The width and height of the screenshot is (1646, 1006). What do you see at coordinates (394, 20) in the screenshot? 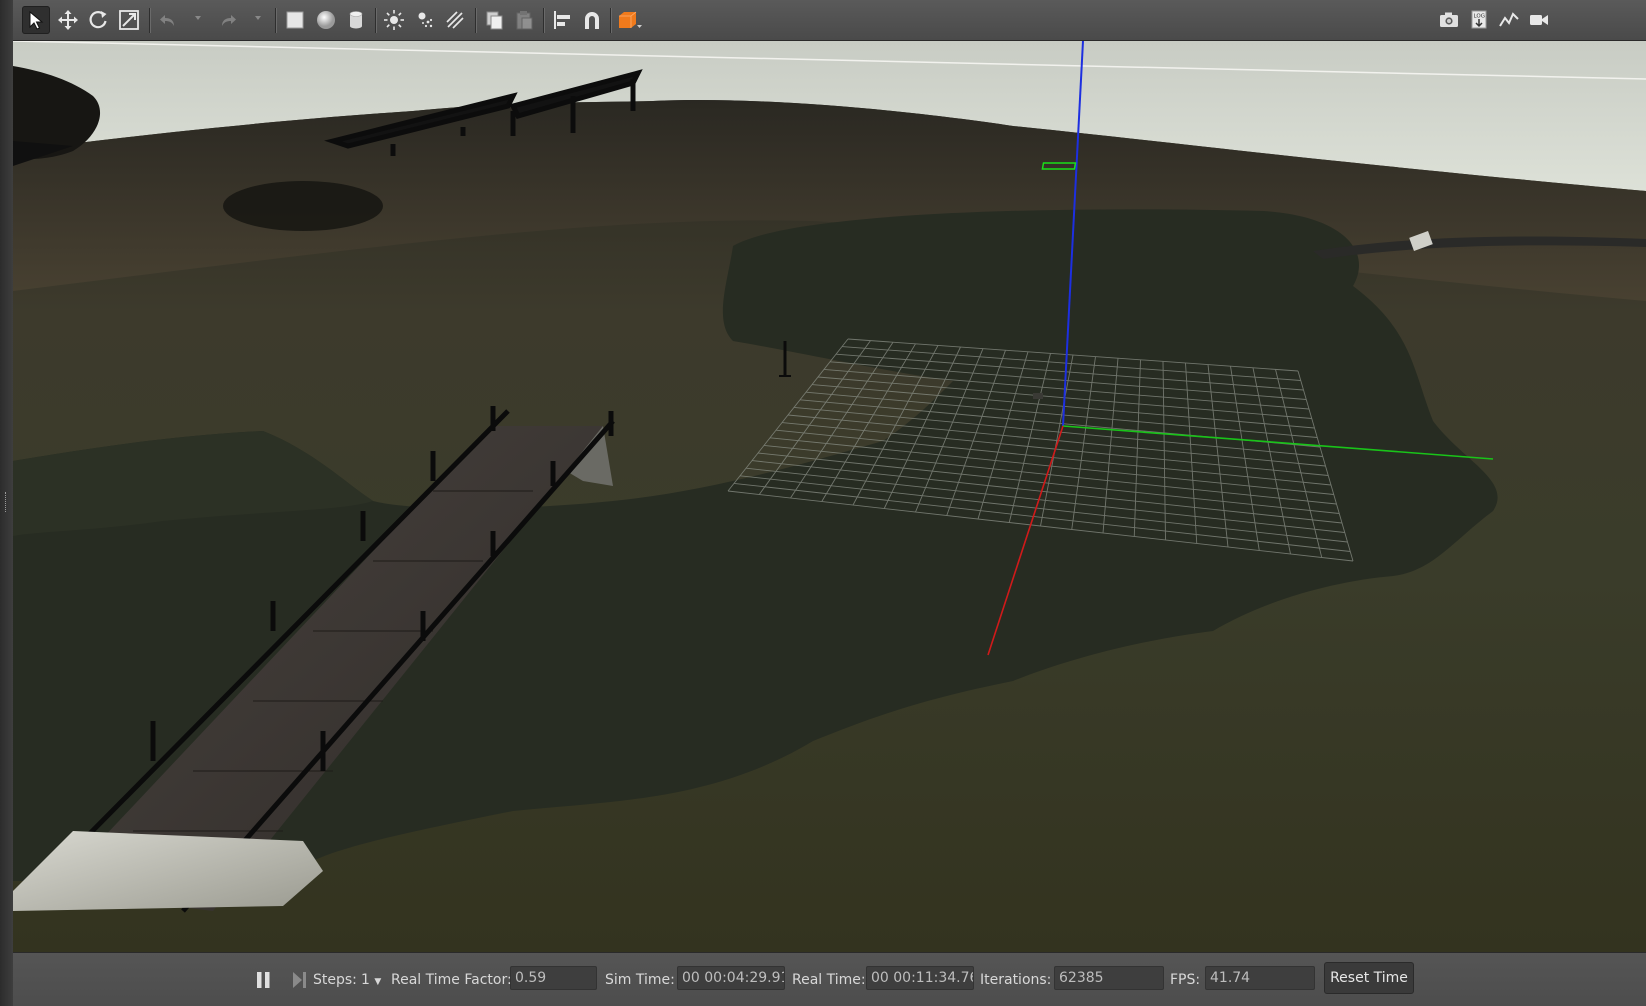
I see `point-light-icon` at bounding box center [394, 20].